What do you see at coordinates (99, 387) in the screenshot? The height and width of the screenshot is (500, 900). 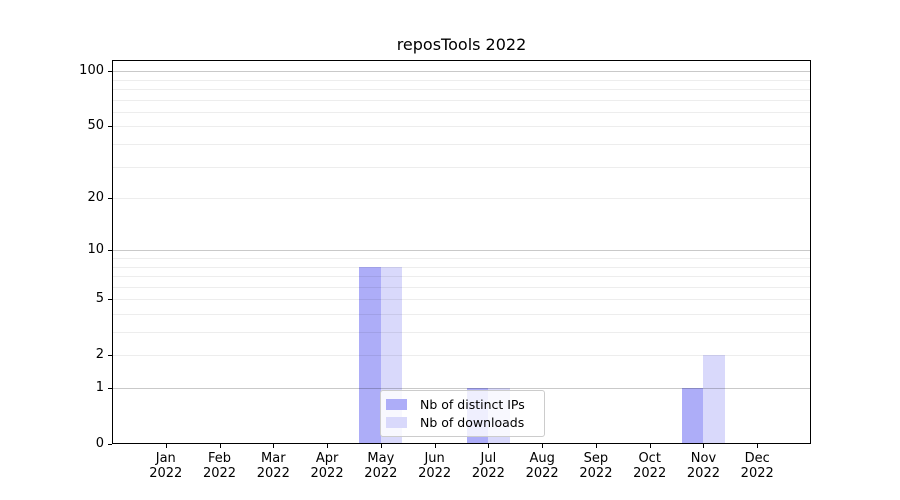 I see `y-tick-label: 1` at bounding box center [99, 387].